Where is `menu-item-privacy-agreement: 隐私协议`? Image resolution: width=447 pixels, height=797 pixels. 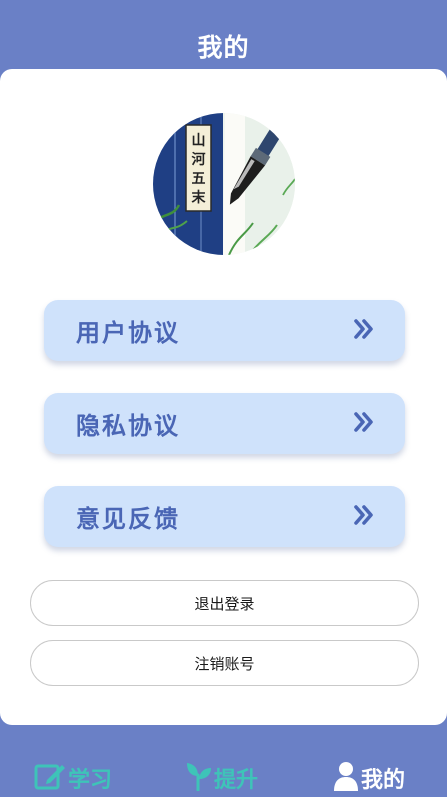 menu-item-privacy-agreement: 隐私协议 is located at coordinates (224, 423).